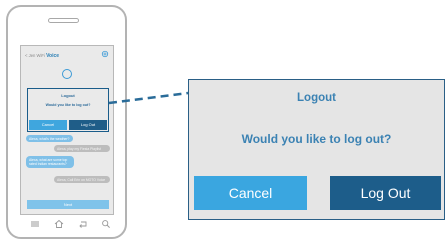  Describe the element at coordinates (316, 98) in the screenshot. I see `dialog-title: Logout` at that location.